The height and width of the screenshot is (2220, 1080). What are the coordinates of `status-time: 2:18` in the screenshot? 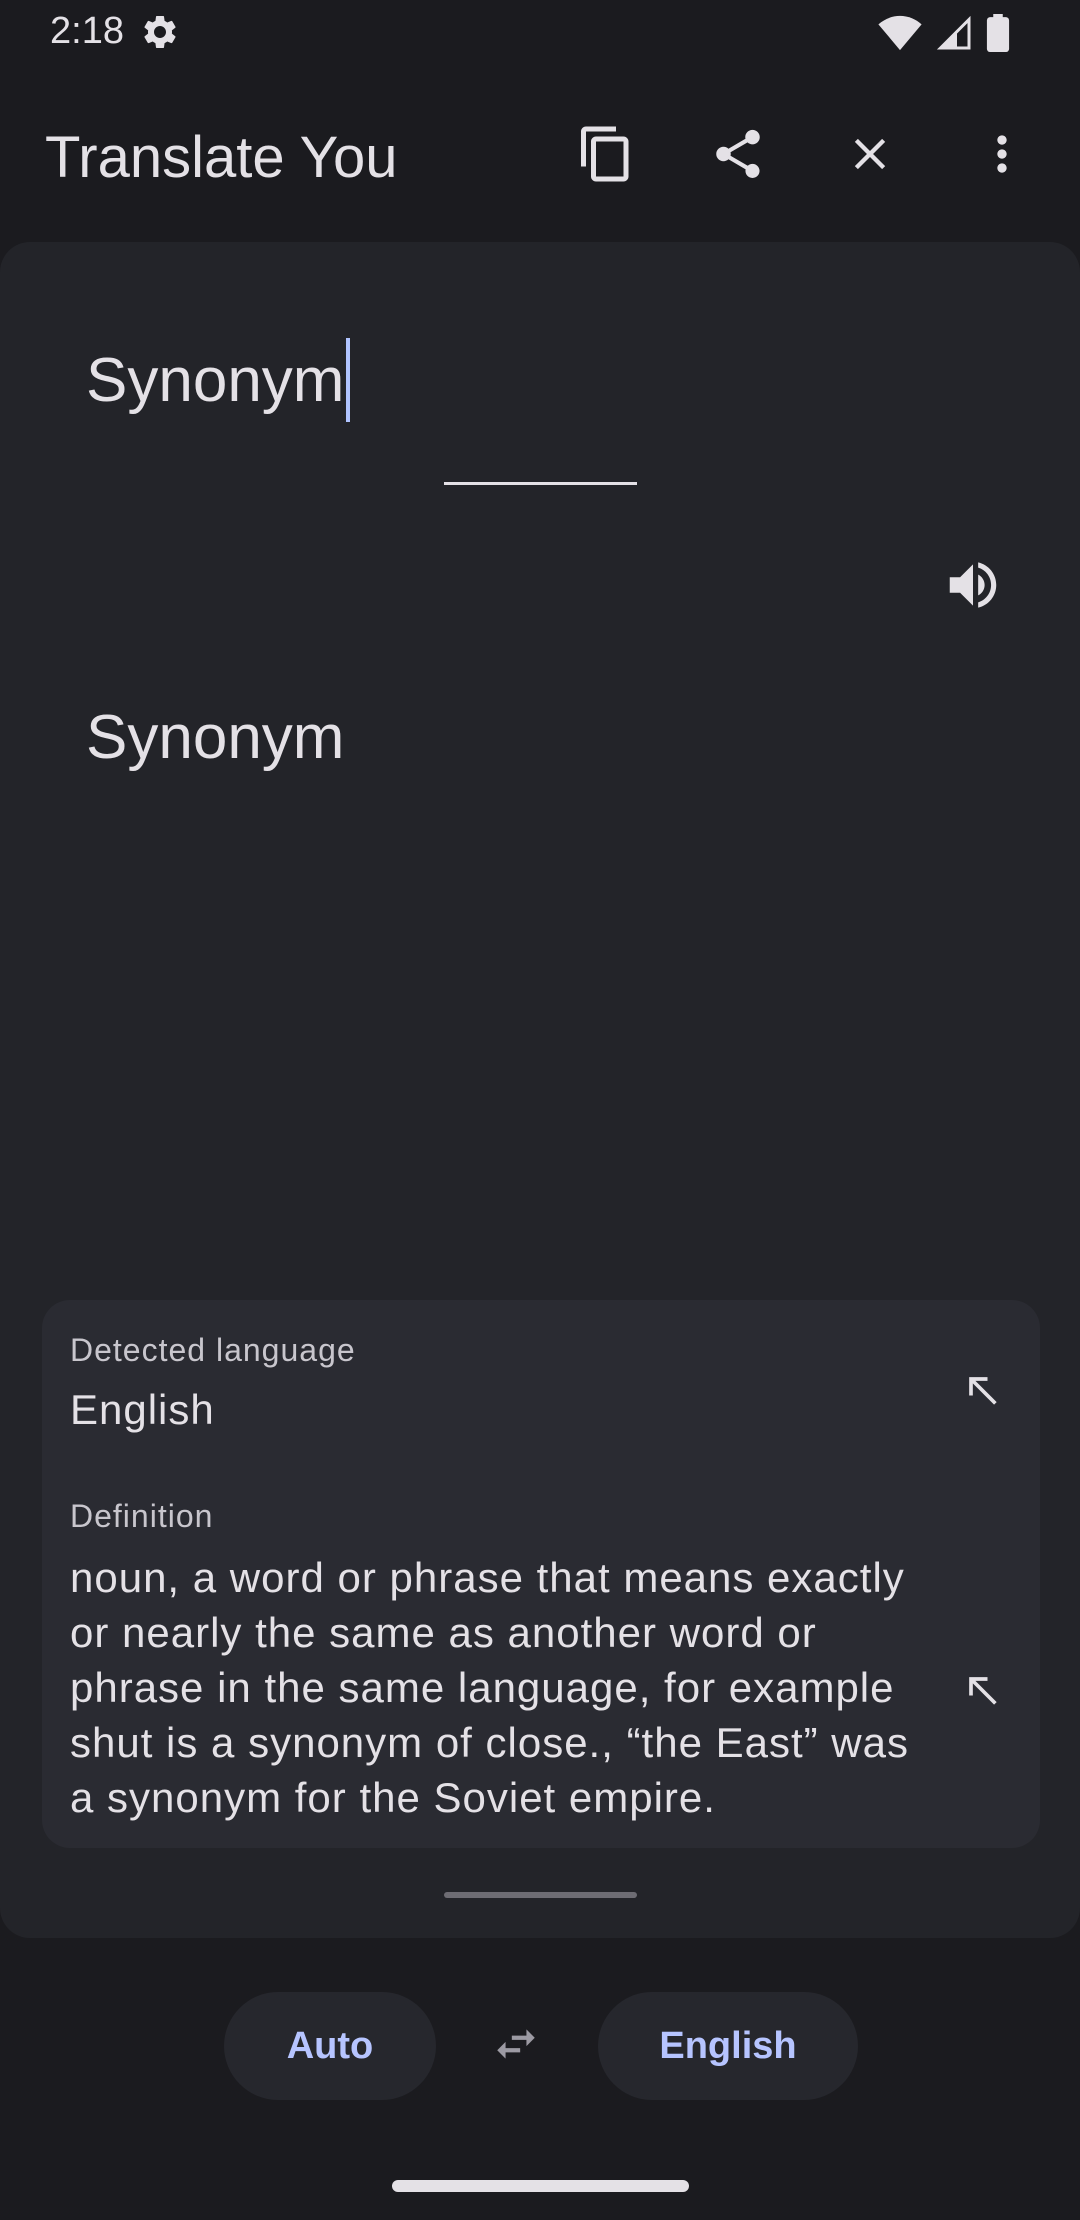 It's located at (87, 31).